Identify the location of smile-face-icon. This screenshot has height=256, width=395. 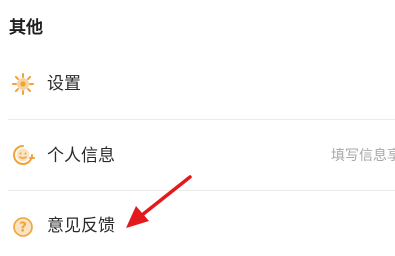
(23, 155).